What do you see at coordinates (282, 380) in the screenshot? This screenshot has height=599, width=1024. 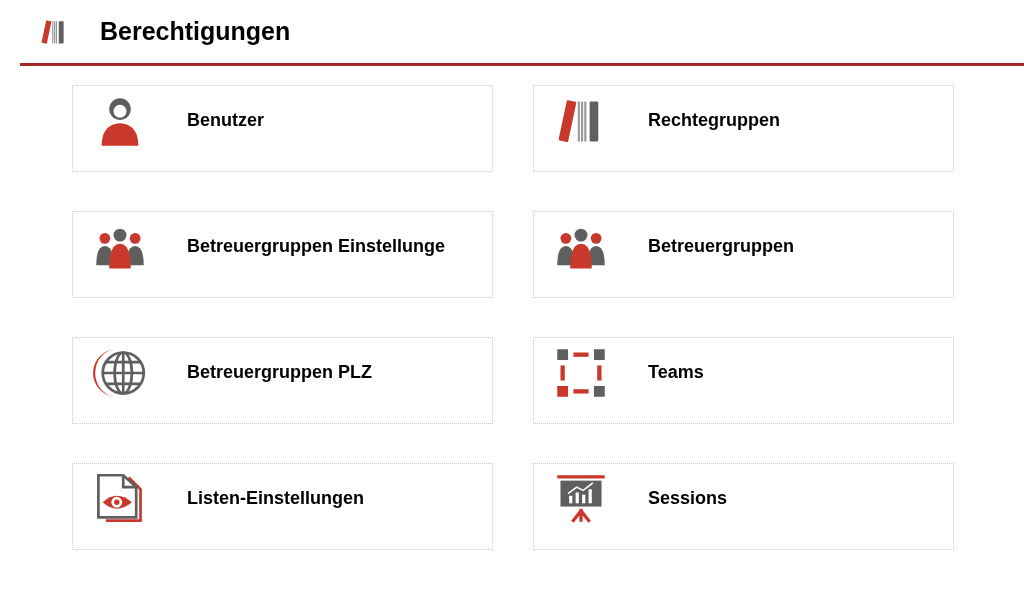 I see `permission-tile: Betreuergruppen PLZ` at bounding box center [282, 380].